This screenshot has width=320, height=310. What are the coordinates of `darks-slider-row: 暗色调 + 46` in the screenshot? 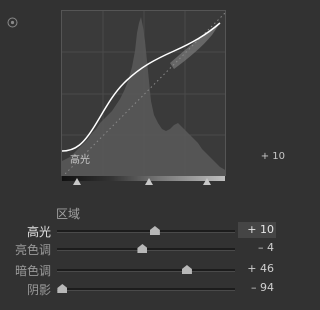 It's located at (146, 270).